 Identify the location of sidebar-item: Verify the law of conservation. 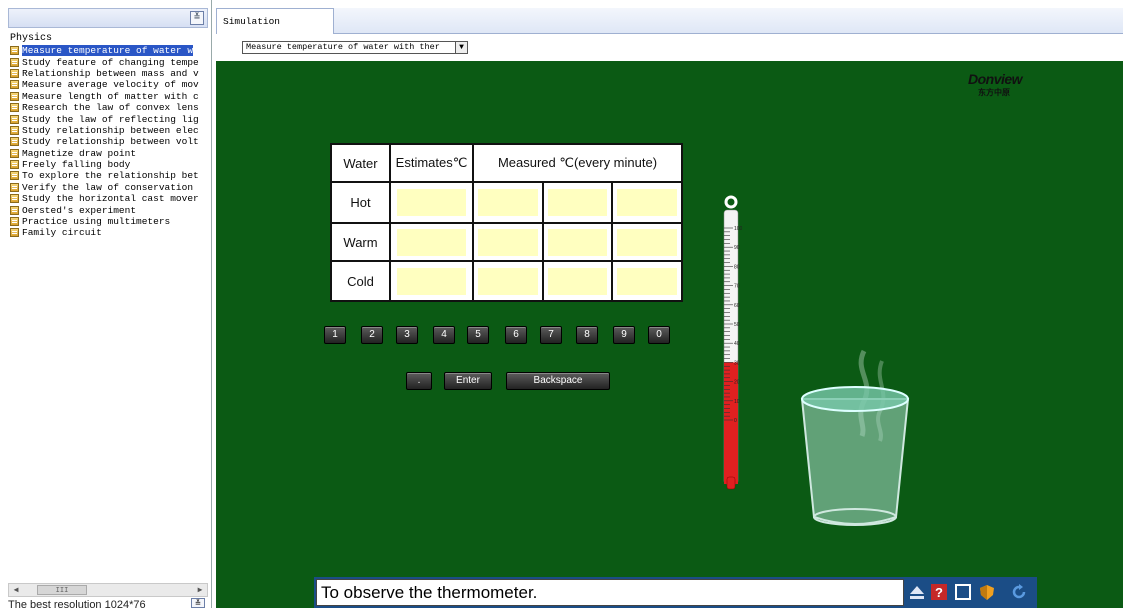
(109, 187).